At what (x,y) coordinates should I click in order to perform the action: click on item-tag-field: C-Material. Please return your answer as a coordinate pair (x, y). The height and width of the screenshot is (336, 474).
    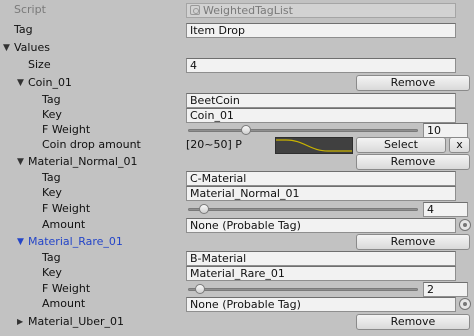
    Looking at the image, I should click on (321, 178).